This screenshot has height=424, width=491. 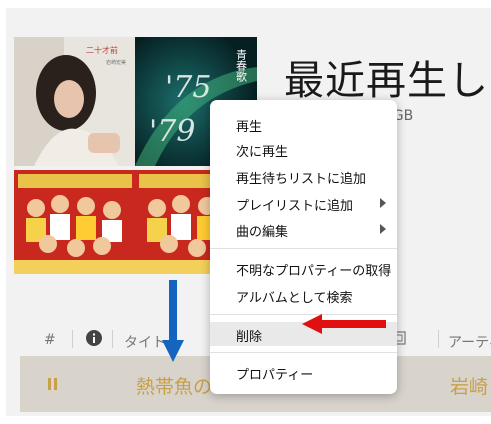 I want to click on menu-item-label: プロパティー, so click(x=275, y=375).